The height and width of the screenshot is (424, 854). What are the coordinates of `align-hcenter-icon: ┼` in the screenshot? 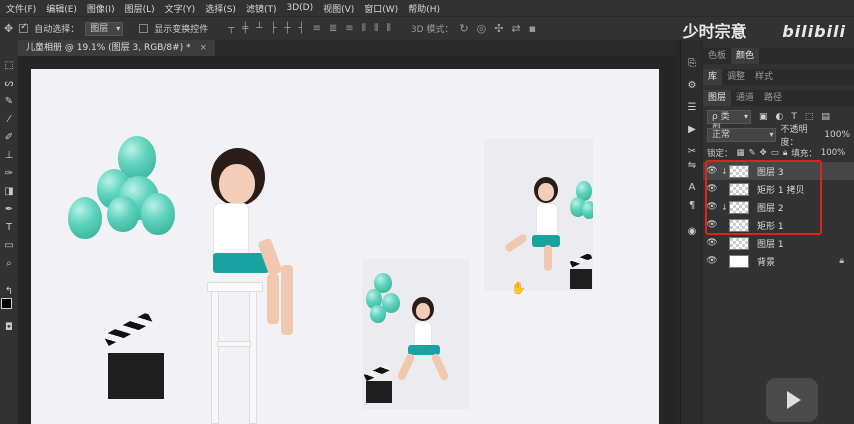 It's located at (287, 28).